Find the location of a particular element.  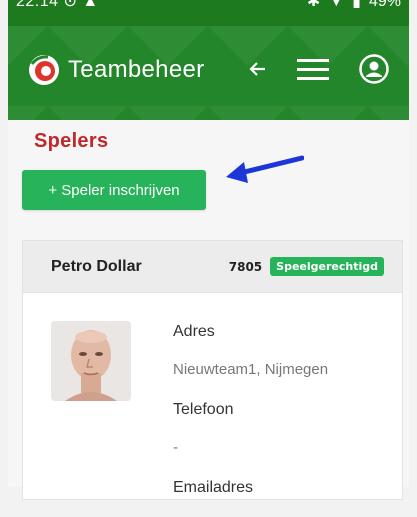

phone-label: Telefoon is located at coordinates (203, 409).